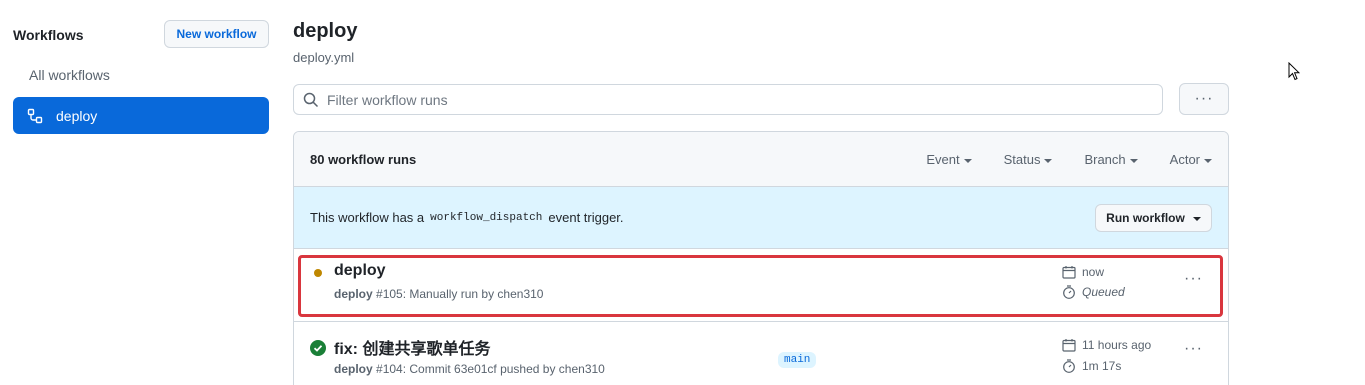  Describe the element at coordinates (69, 75) in the screenshot. I see `sidebar-item-all-workflows: All workflows` at that location.